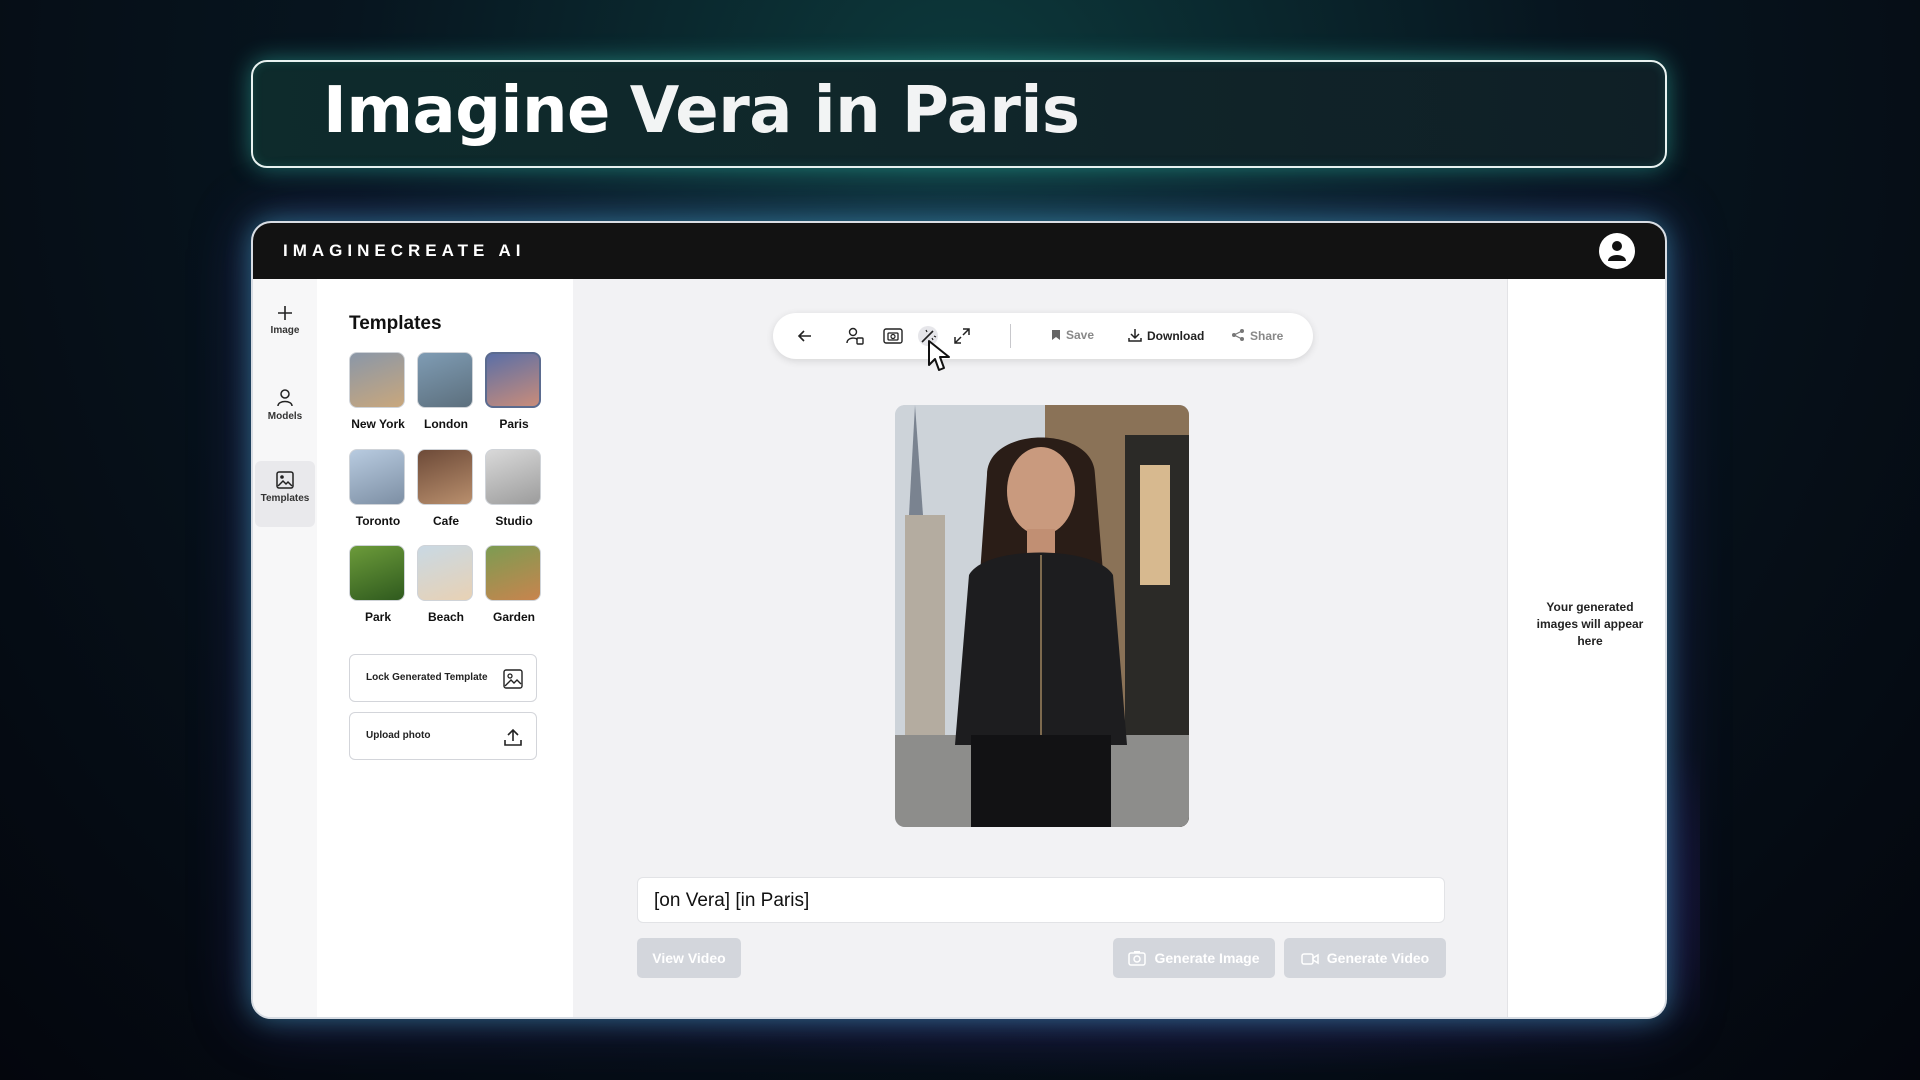  What do you see at coordinates (962, 336) in the screenshot?
I see `expand-icon` at bounding box center [962, 336].